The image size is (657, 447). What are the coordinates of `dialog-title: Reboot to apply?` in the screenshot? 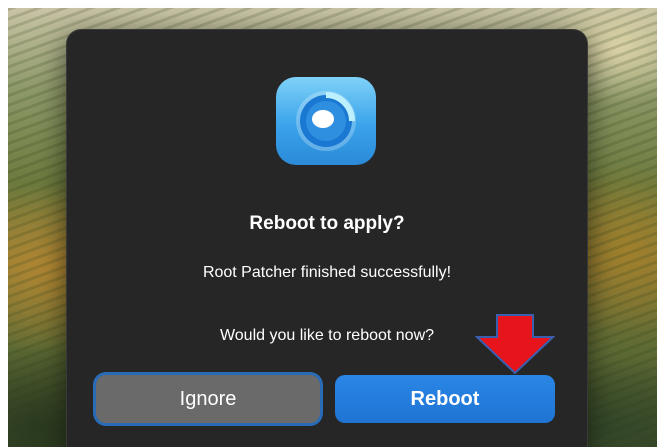 It's located at (327, 223).